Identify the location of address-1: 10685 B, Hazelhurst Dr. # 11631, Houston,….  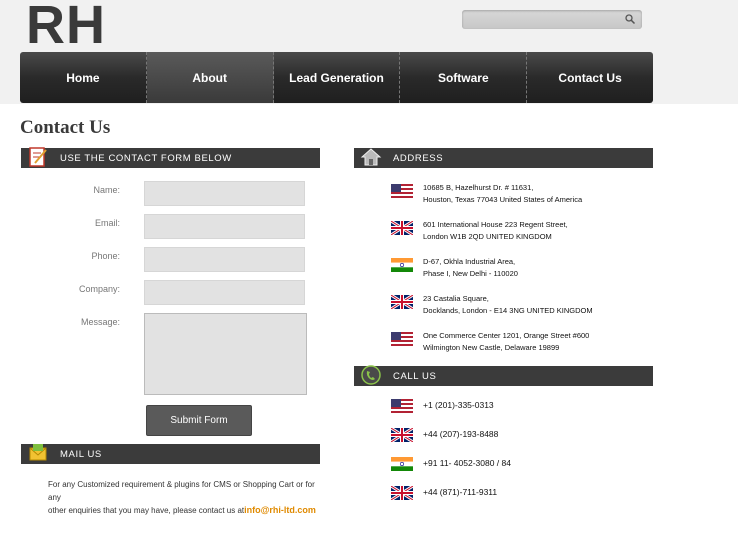
(502, 194).